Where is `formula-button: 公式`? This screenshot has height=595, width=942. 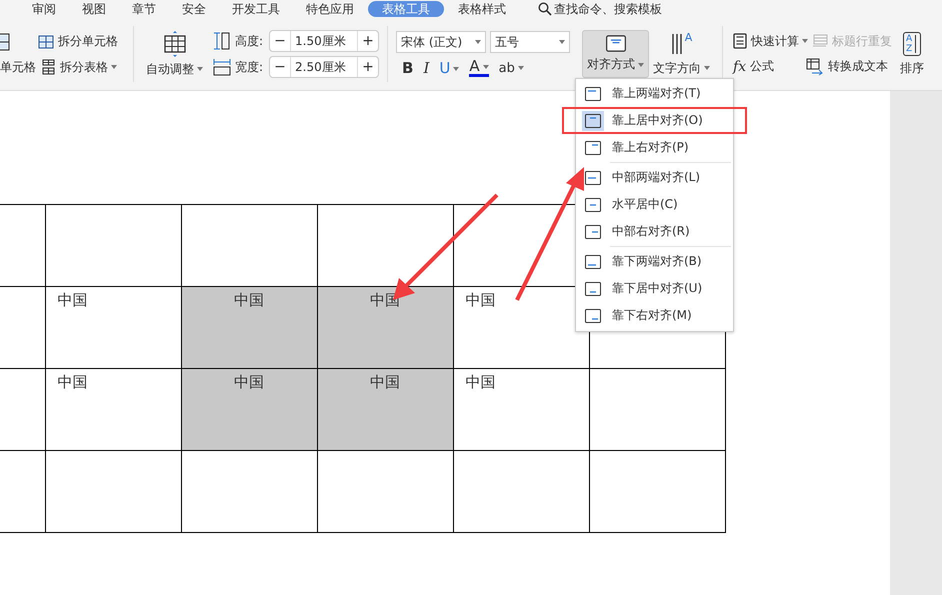
formula-button: 公式 is located at coordinates (762, 66).